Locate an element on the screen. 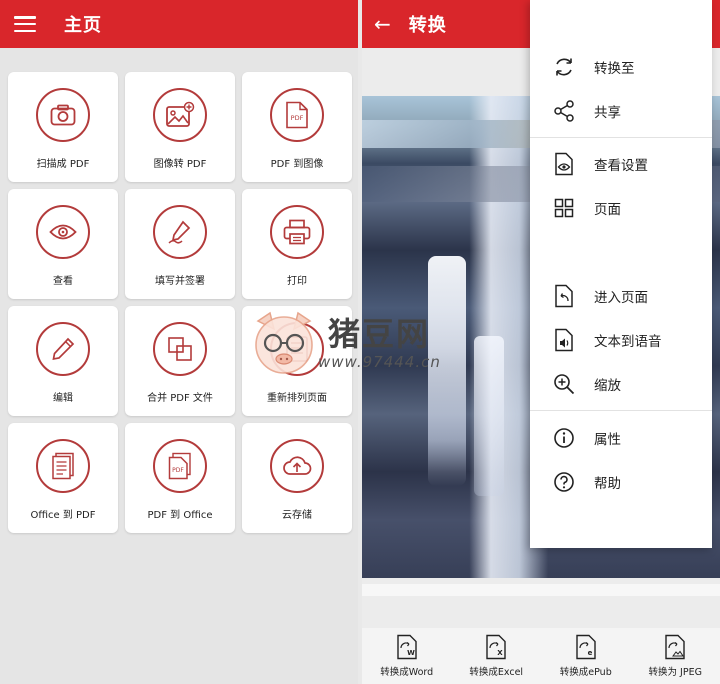 The image size is (720, 684). menu-item-go-to-page: 进入页面 is located at coordinates (621, 296).